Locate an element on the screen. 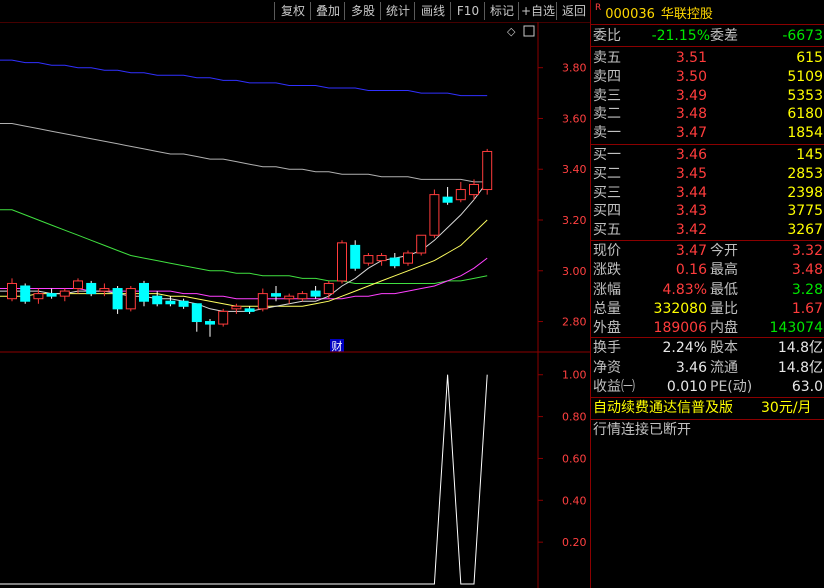  toolbar-button-3: 统计 is located at coordinates (397, 11).